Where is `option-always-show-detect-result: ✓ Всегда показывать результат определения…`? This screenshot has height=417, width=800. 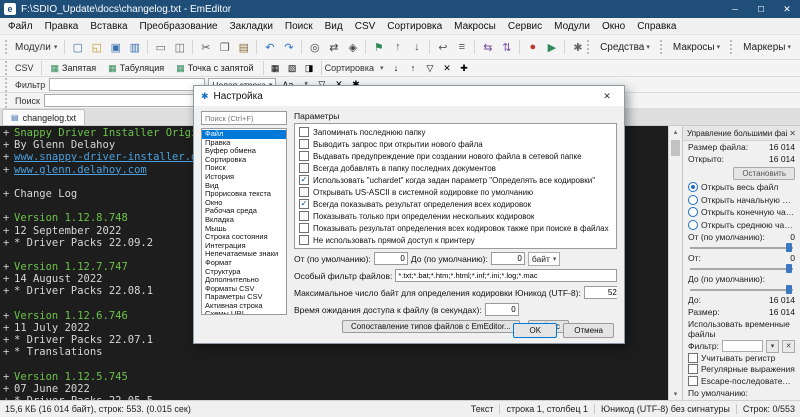 option-always-show-detect-result: ✓ Всегда показывать результат определения… is located at coordinates (455, 204).